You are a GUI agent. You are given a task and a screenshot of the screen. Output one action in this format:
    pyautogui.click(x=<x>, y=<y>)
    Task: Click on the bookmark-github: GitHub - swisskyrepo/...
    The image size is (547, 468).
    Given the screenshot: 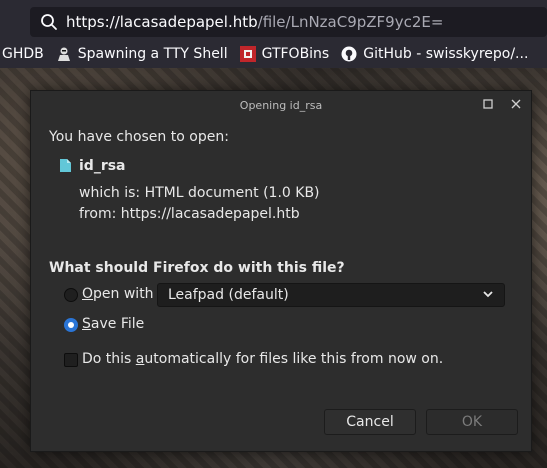 What is the action you would take?
    pyautogui.click(x=434, y=54)
    